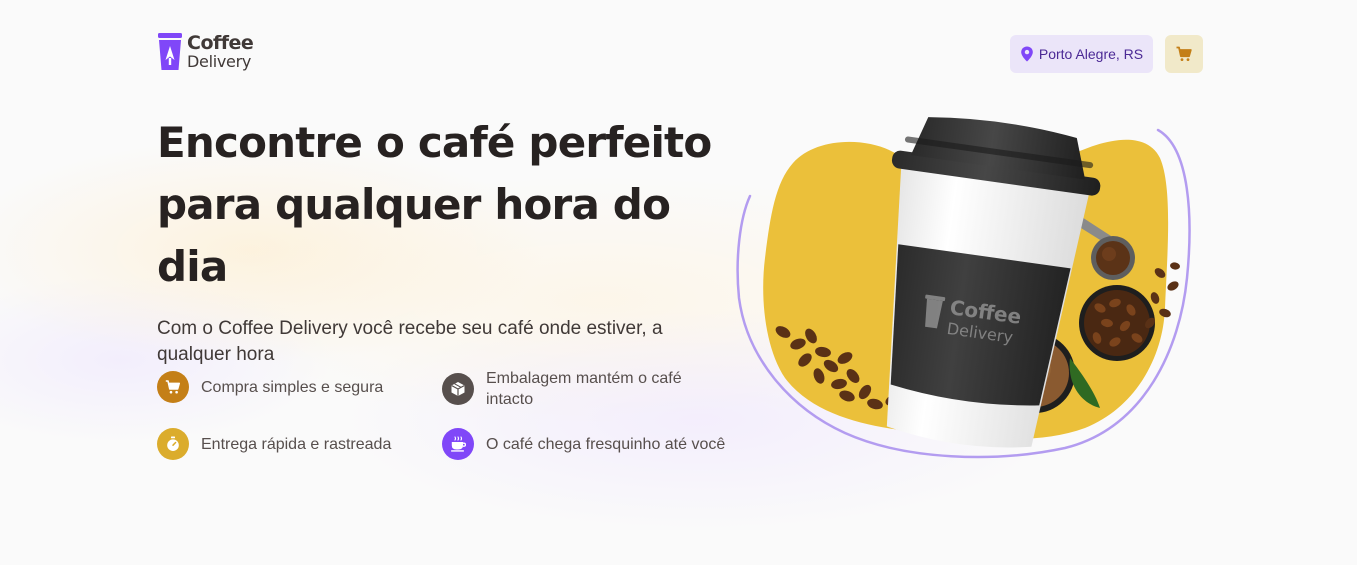 This screenshot has width=1357, height=565. What do you see at coordinates (1027, 54) in the screenshot?
I see `map-pin-icon` at bounding box center [1027, 54].